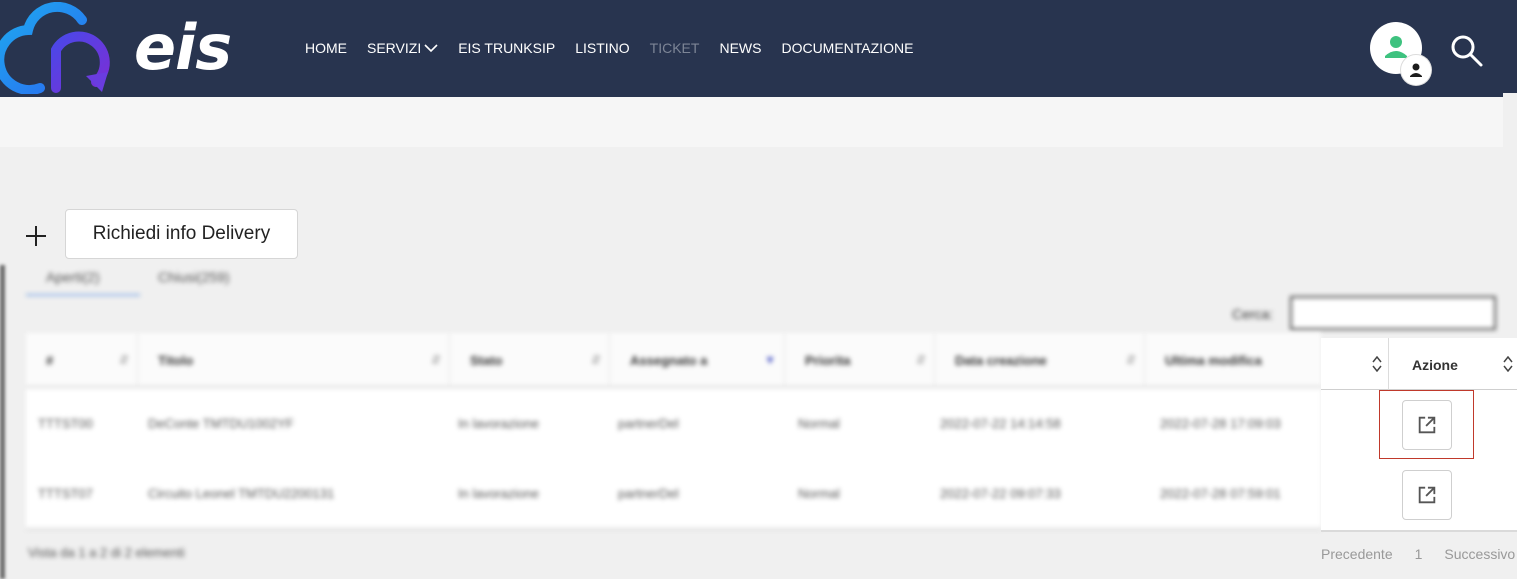  I want to click on col-id-label: #, so click(50, 360).